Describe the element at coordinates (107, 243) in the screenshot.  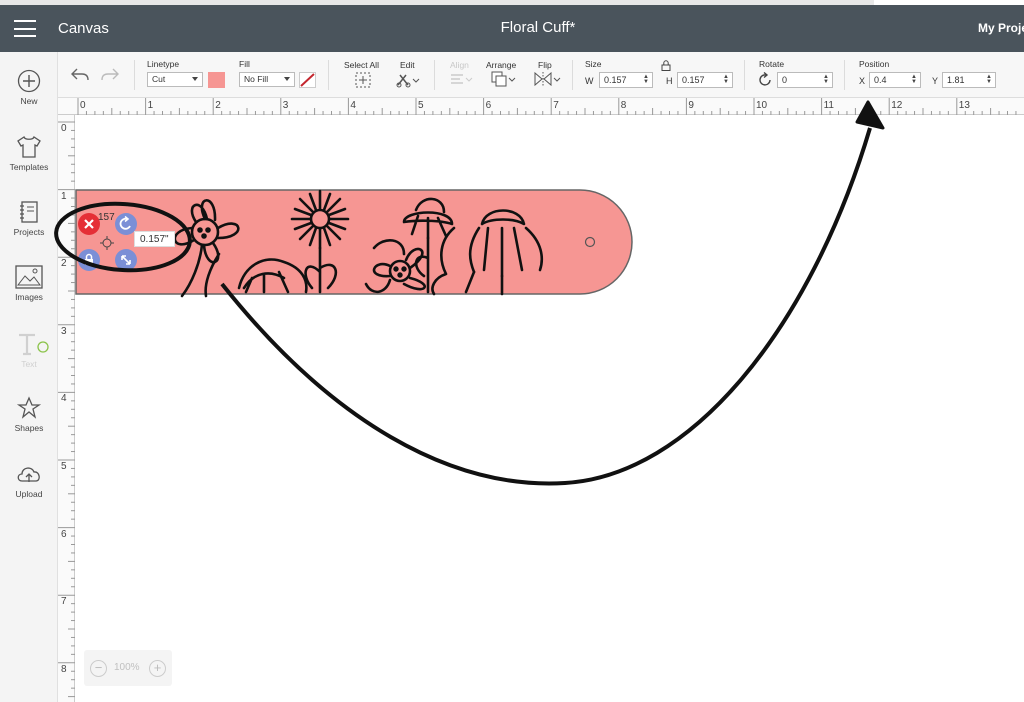
I see `selected-circle-object` at that location.